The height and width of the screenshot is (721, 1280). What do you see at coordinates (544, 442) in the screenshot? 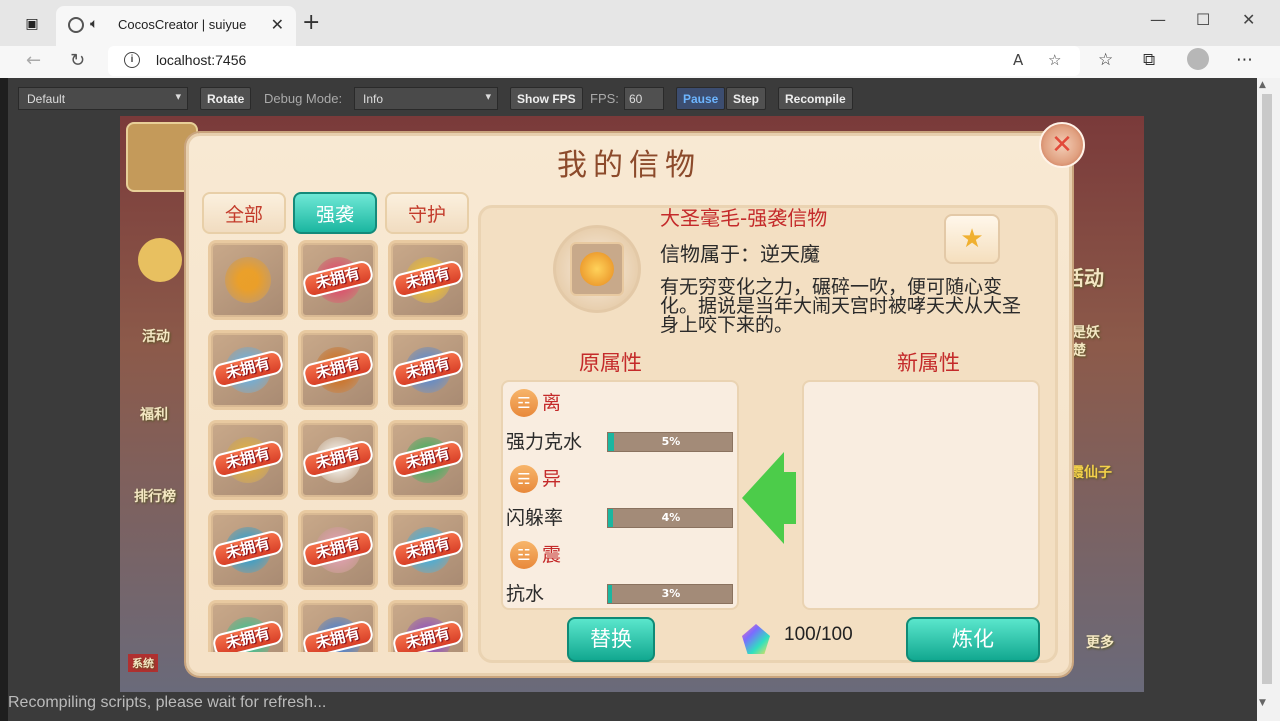
I see `attribute-name: 强力克水` at bounding box center [544, 442].